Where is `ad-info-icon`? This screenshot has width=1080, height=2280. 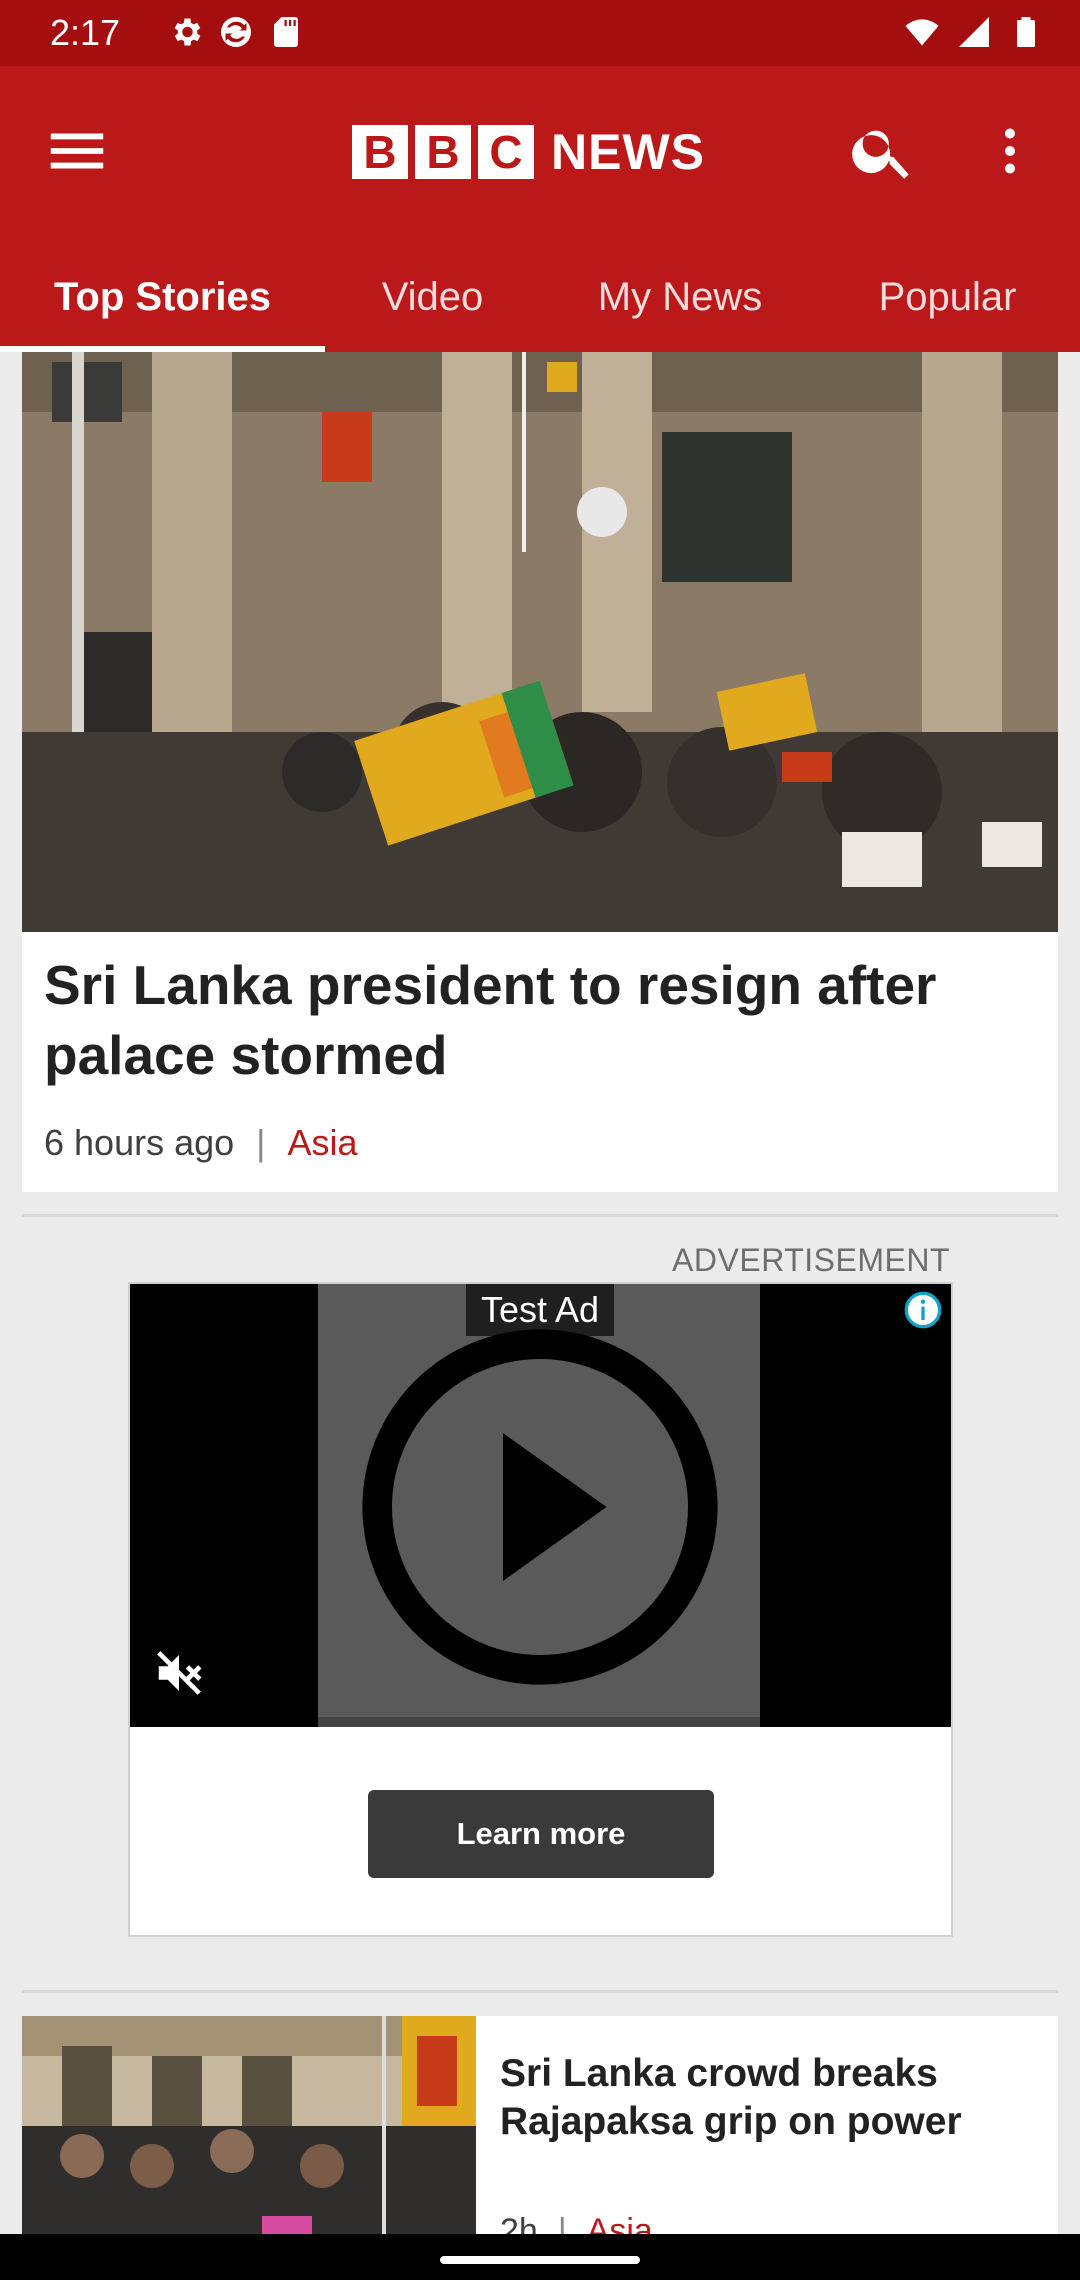
ad-info-icon is located at coordinates (923, 1310).